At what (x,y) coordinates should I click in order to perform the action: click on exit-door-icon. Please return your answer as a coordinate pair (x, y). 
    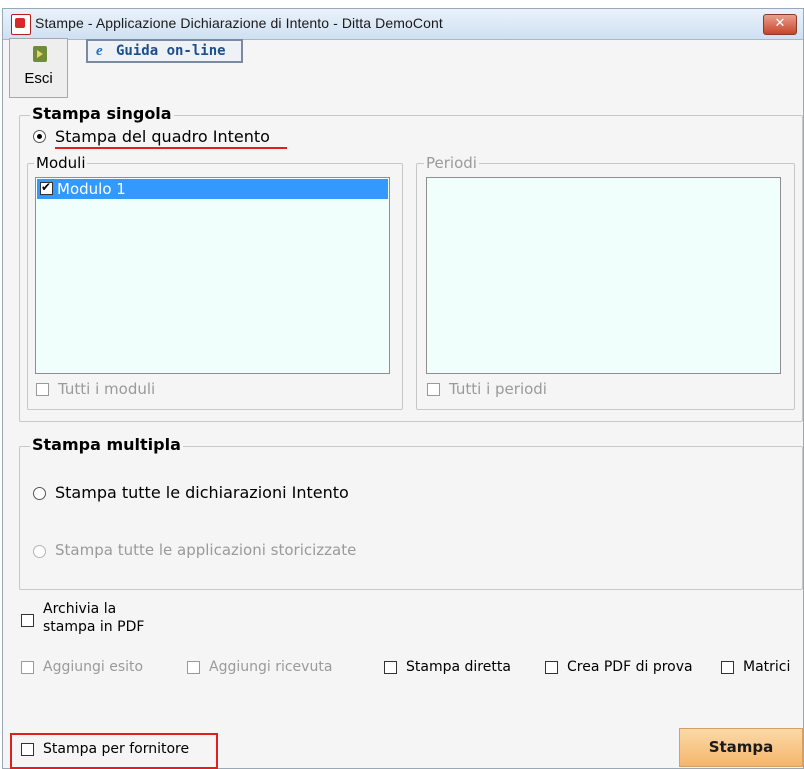
    Looking at the image, I should click on (40, 54).